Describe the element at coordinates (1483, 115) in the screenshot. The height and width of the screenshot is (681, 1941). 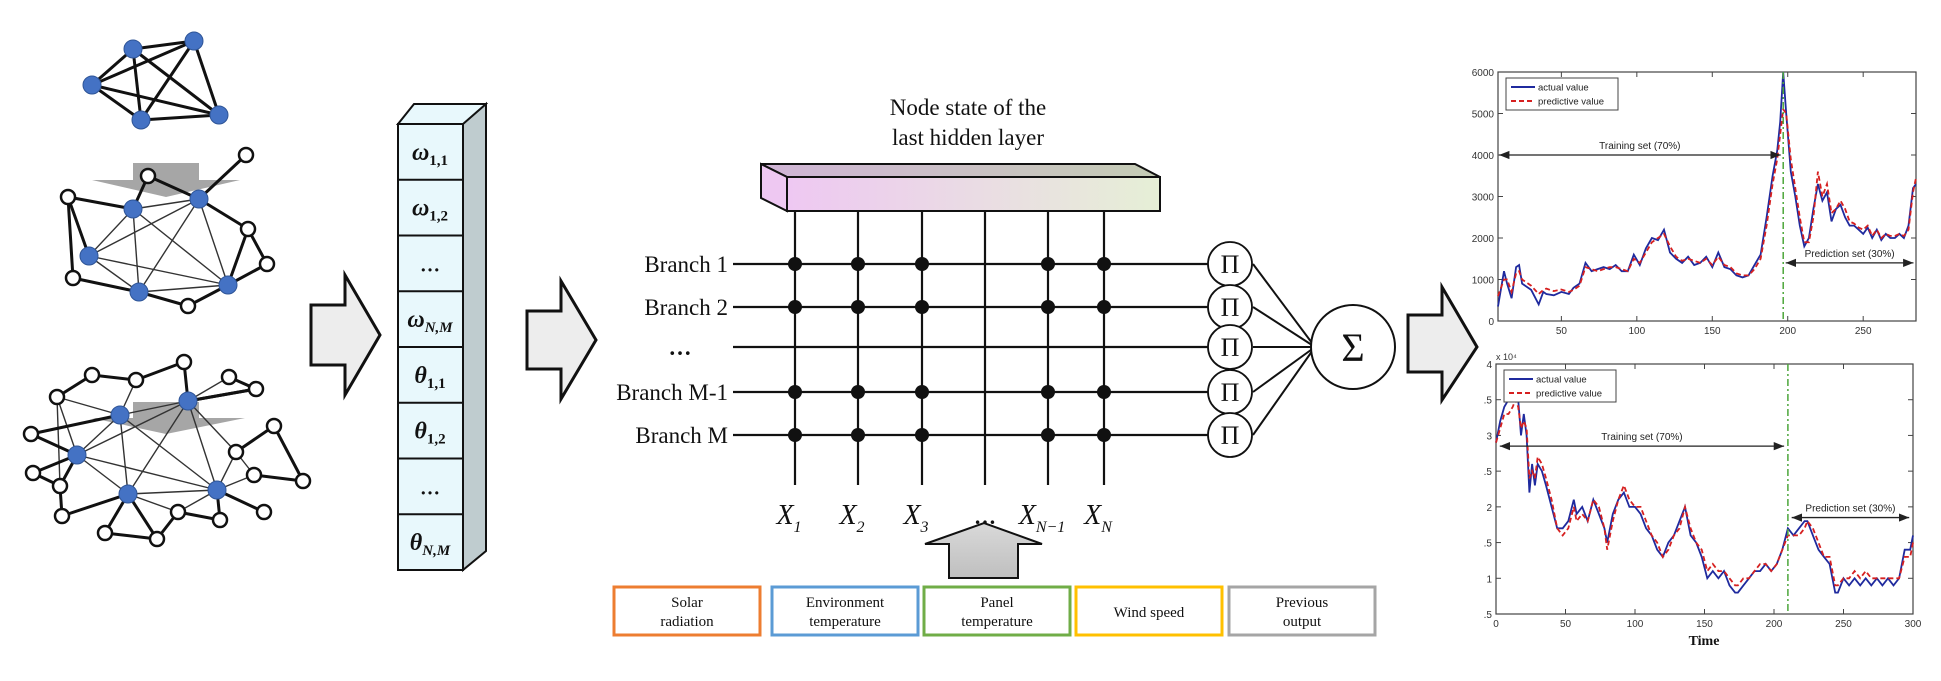
I see `y-tick-label: 5000` at that location.